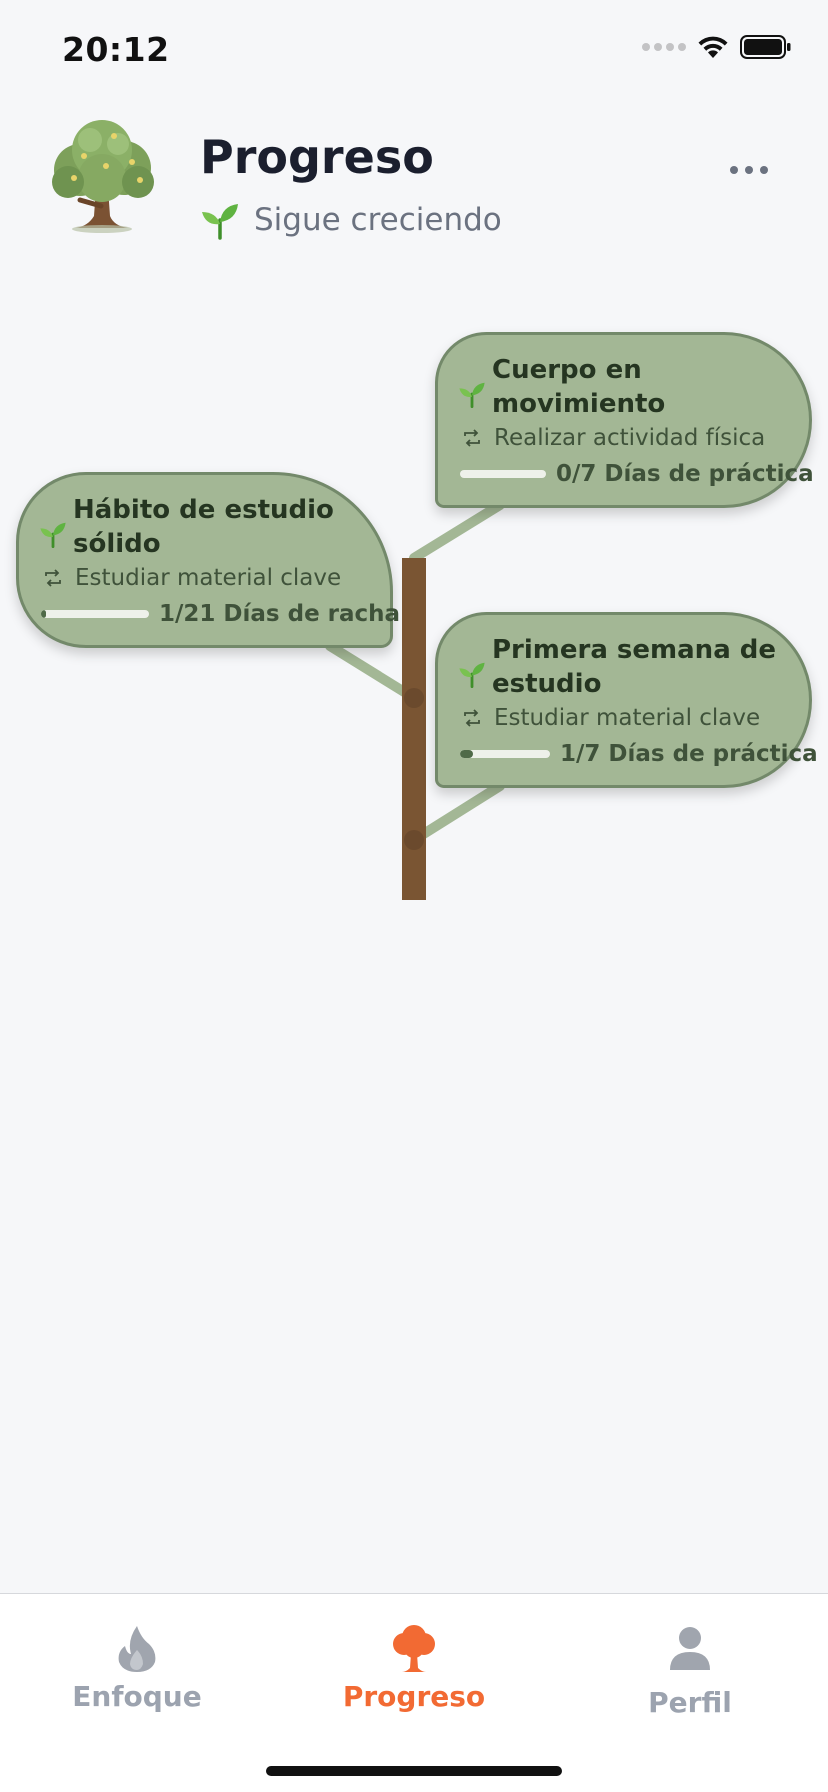 The height and width of the screenshot is (1792, 828). I want to click on status-icons, so click(717, 47).